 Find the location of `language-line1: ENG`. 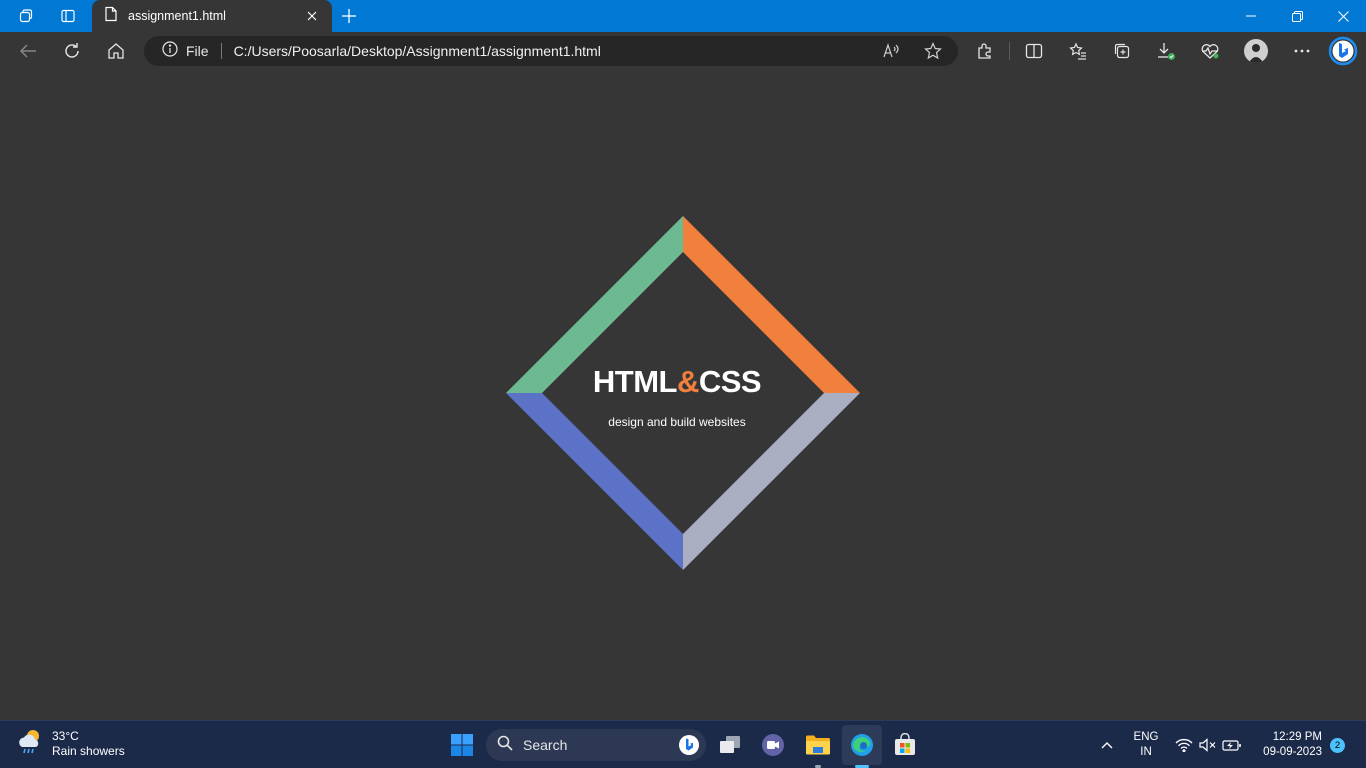

language-line1: ENG is located at coordinates (1146, 737).